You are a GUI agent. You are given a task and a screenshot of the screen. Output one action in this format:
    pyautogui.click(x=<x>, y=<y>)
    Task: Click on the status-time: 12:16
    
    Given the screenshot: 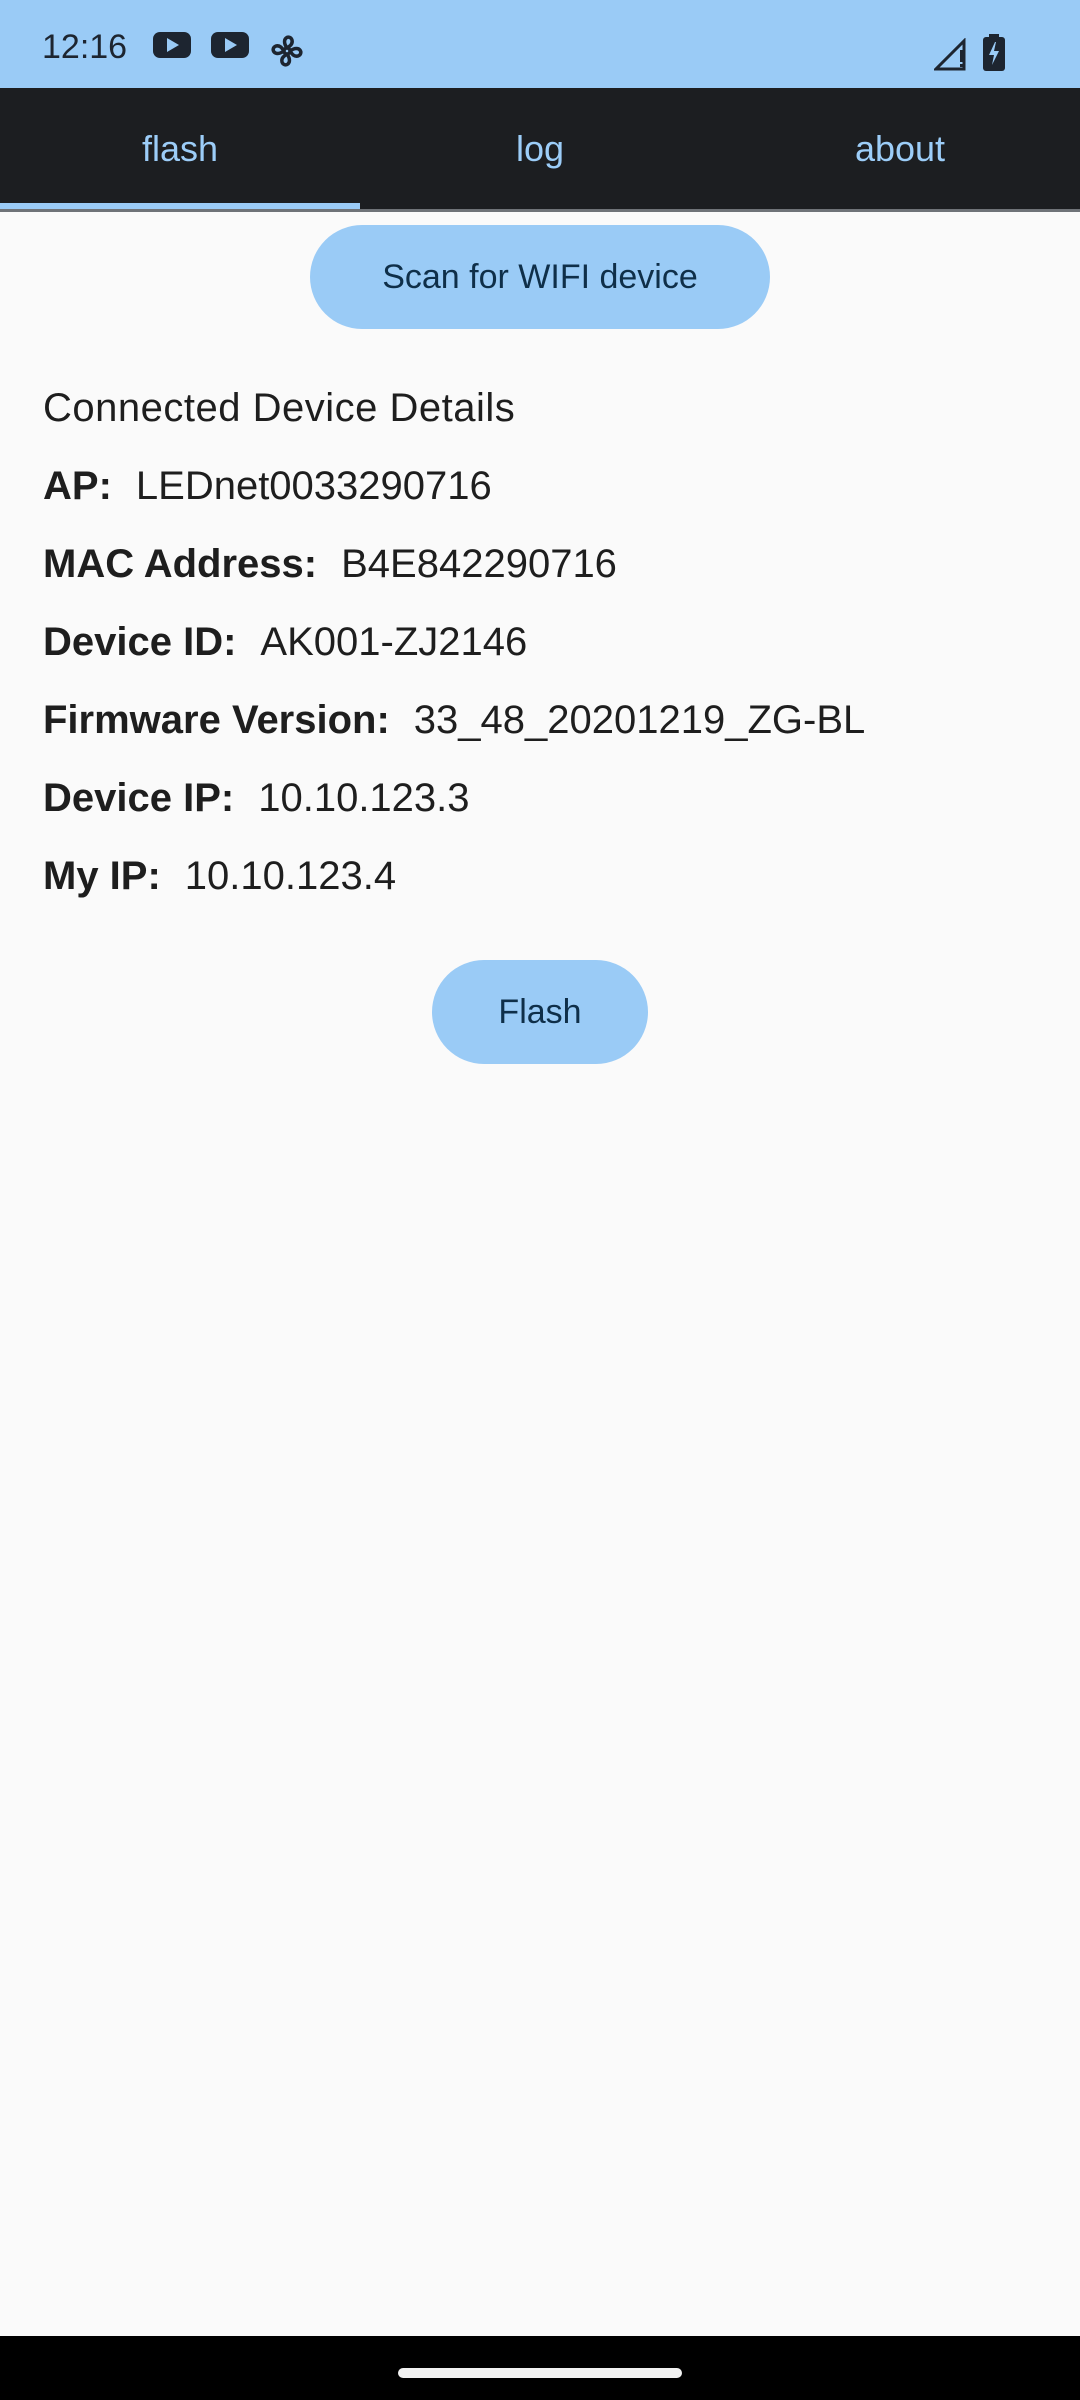 What is the action you would take?
    pyautogui.click(x=85, y=47)
    